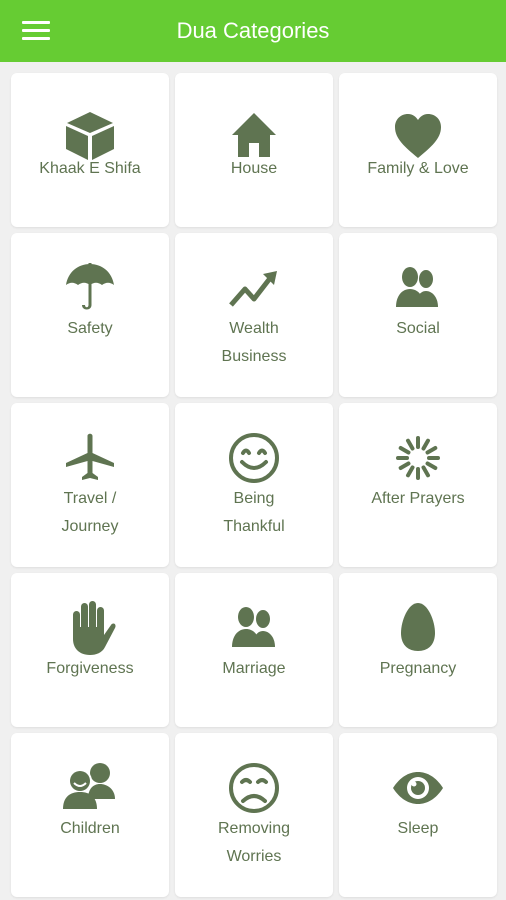 This screenshot has height=900, width=506. Describe the element at coordinates (418, 288) in the screenshot. I see `users-icon` at that location.